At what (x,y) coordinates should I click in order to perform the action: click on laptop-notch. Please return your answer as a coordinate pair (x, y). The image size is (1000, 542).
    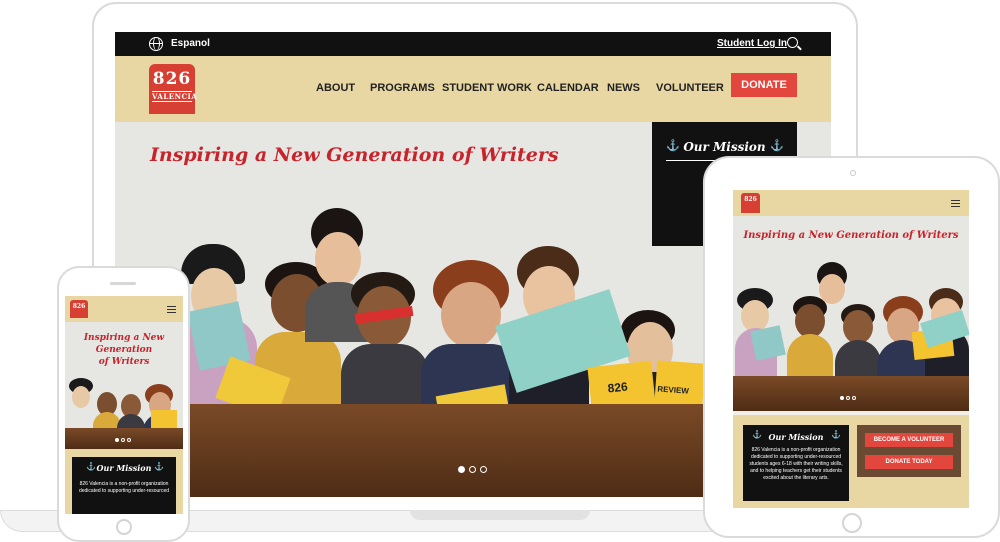
    Looking at the image, I should click on (500, 515).